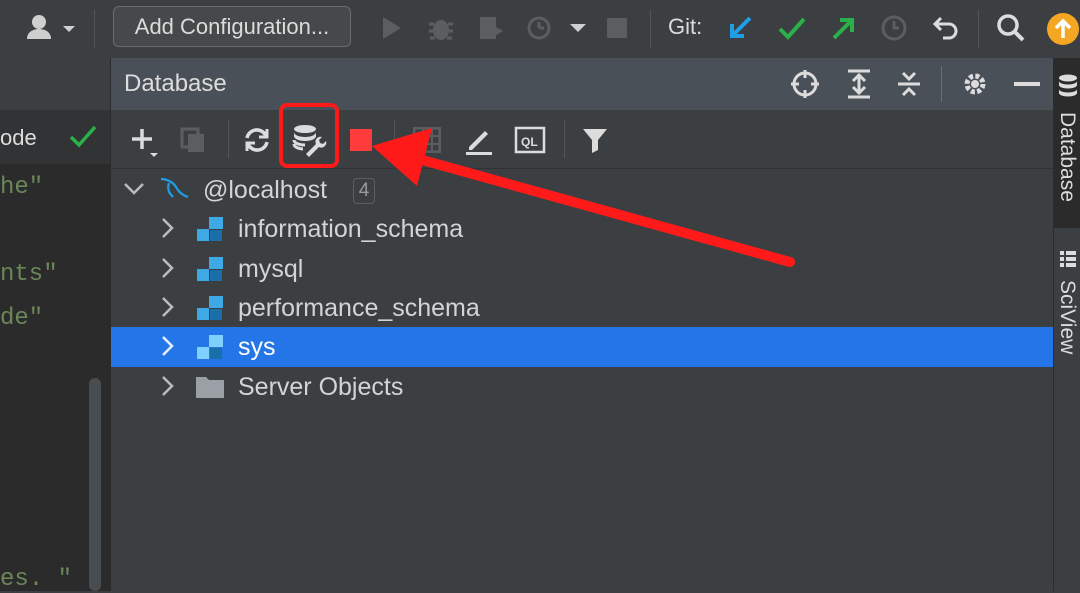  I want to click on tool-tab-database: Database, so click(1066, 143).